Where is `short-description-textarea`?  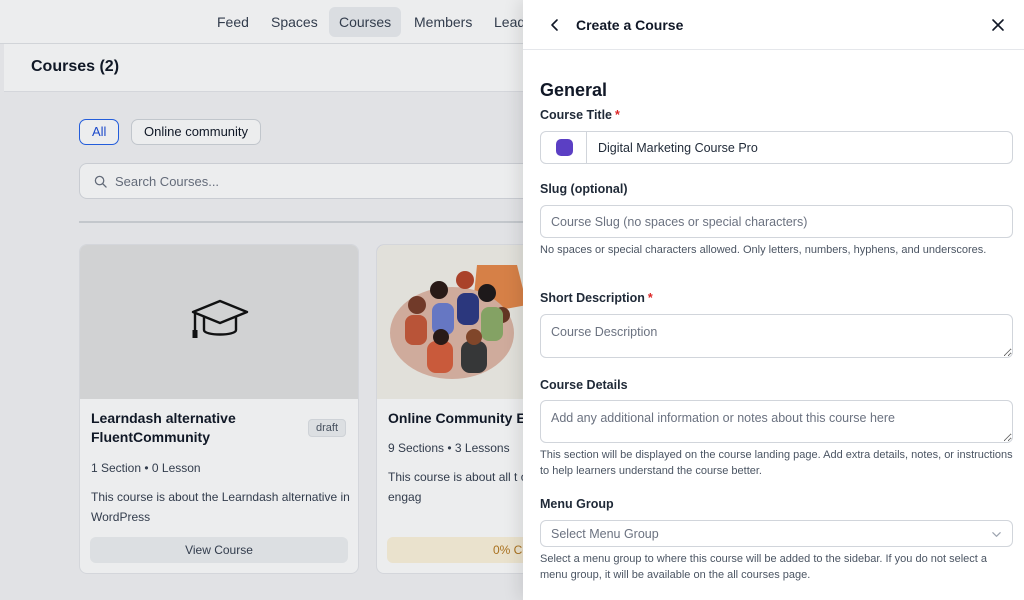 short-description-textarea is located at coordinates (776, 336).